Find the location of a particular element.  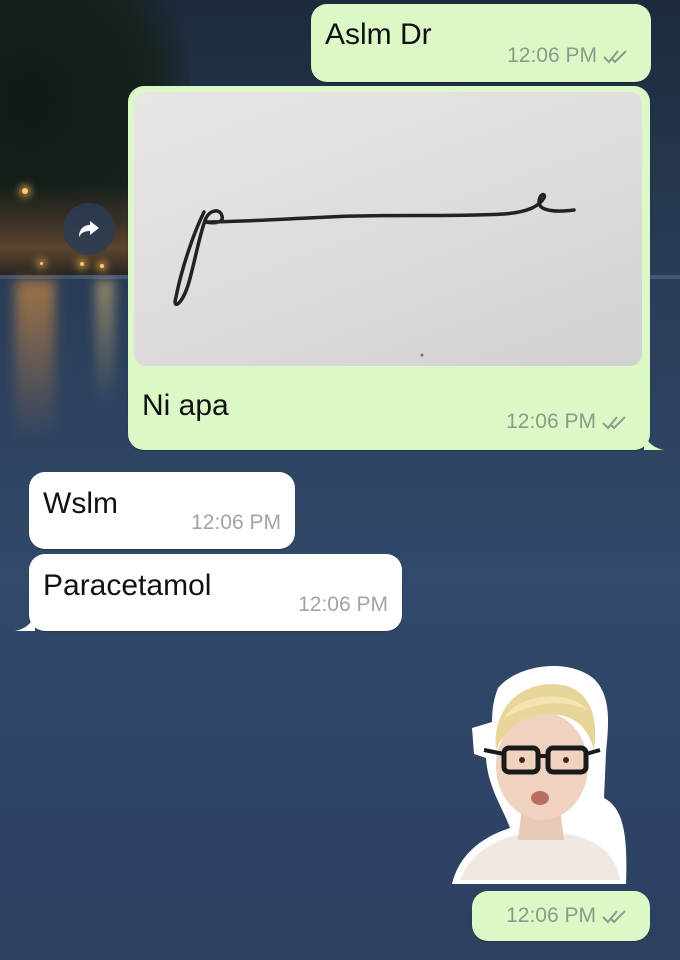

forward-button is located at coordinates (89, 229).